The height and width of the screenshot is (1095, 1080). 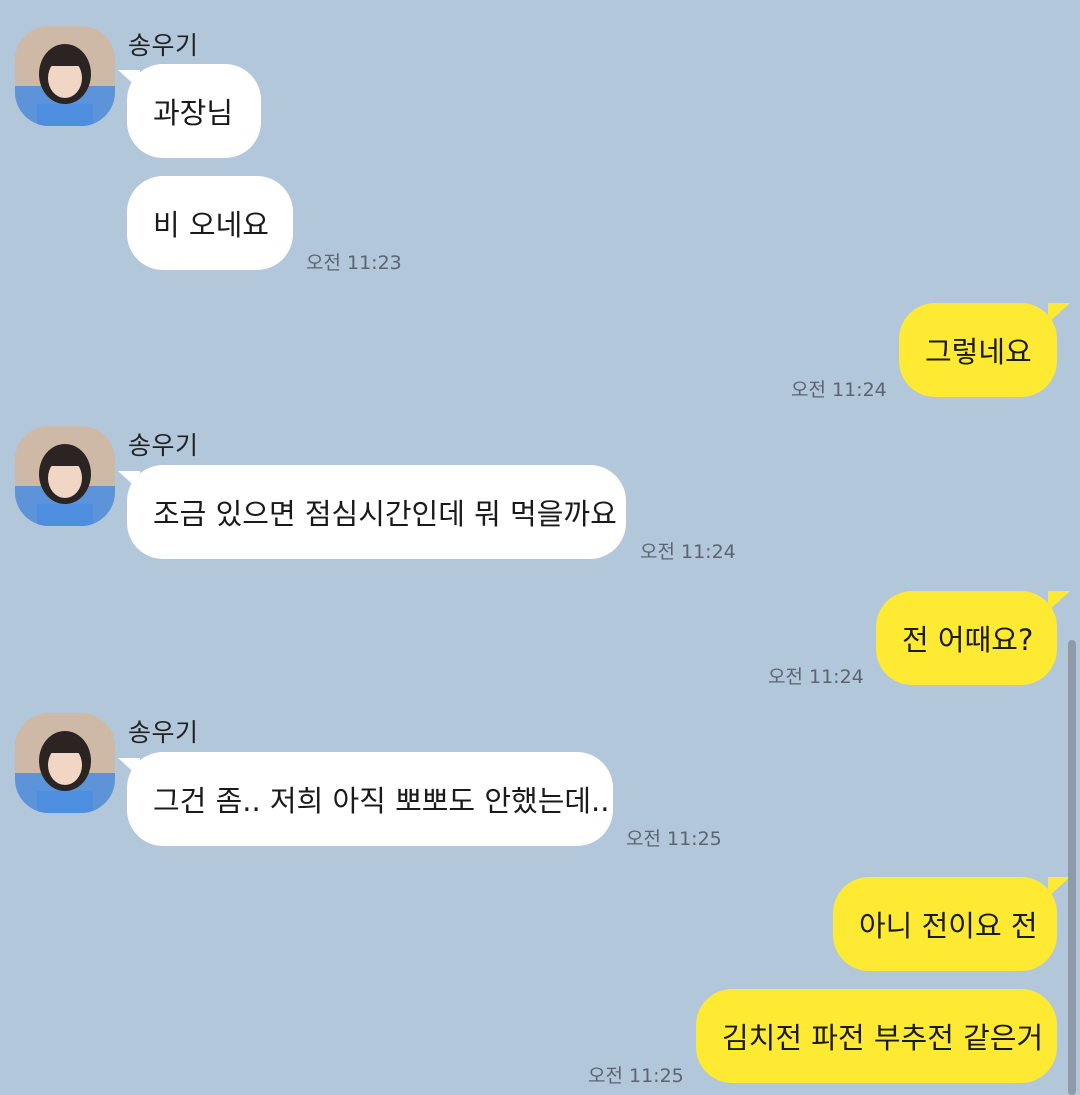 I want to click on message-bubble-outgoing: 그렇네요, so click(x=978, y=350).